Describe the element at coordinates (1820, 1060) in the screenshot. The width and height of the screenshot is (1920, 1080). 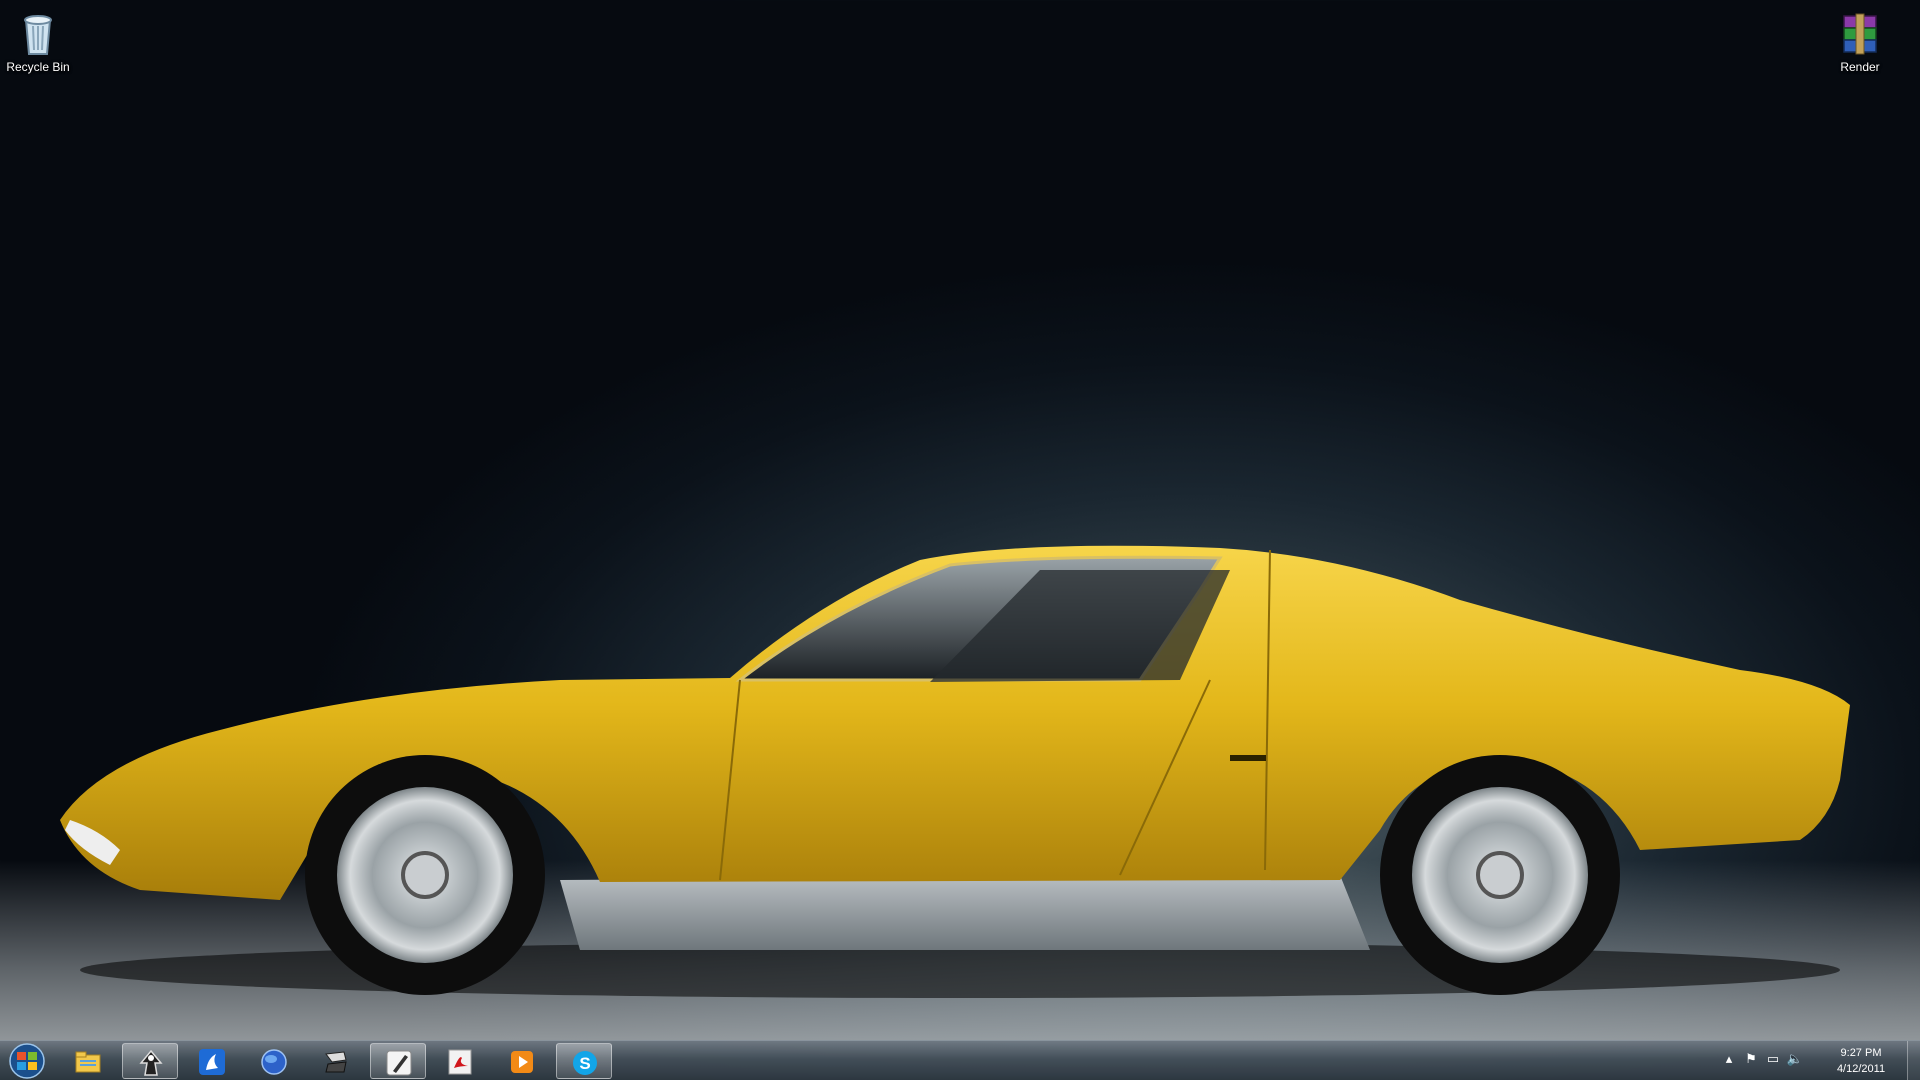
I see `notification-area: ▴ ⚑ ▭ 🔈 9:27 PM 4/12/2011` at that location.